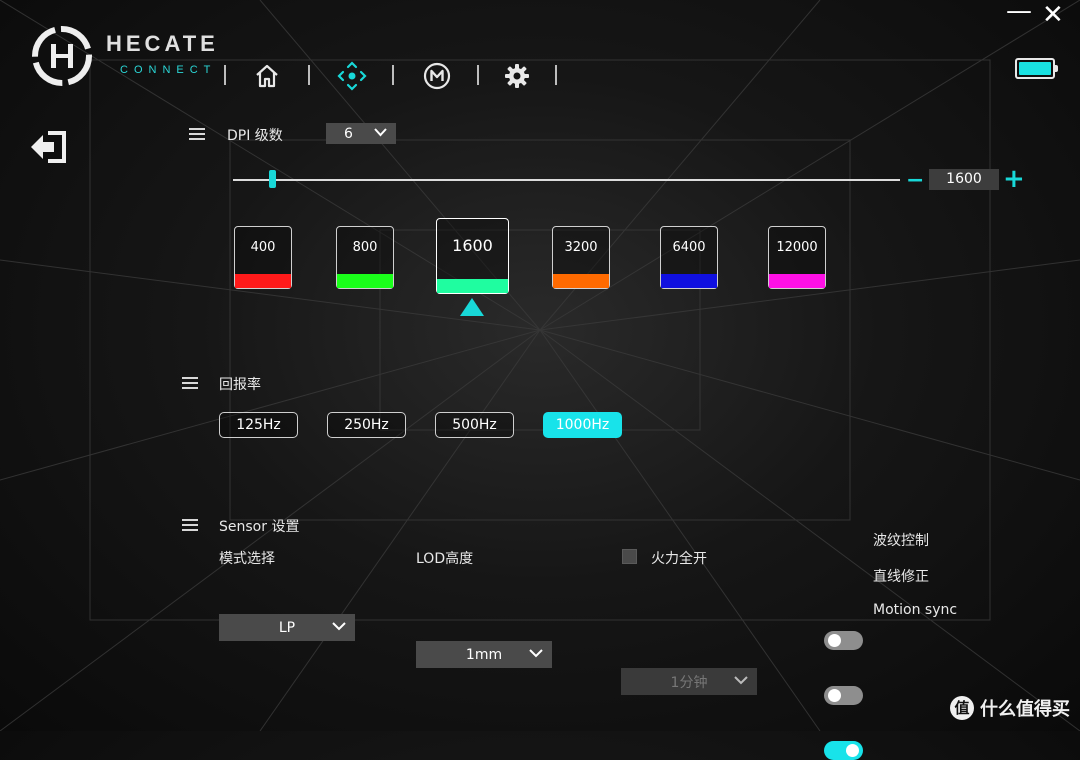 The width and height of the screenshot is (1080, 760). What do you see at coordinates (1014, 179) in the screenshot?
I see `dpi-increase-button: +` at bounding box center [1014, 179].